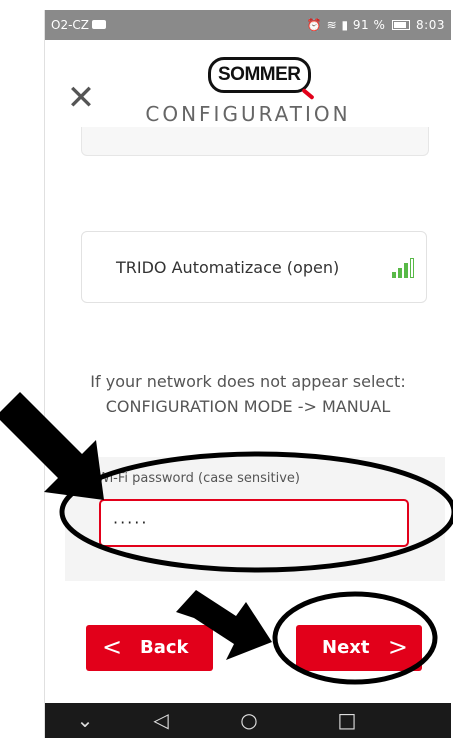 The width and height of the screenshot is (453, 742). I want to click on password-input: ·····, so click(254, 523).